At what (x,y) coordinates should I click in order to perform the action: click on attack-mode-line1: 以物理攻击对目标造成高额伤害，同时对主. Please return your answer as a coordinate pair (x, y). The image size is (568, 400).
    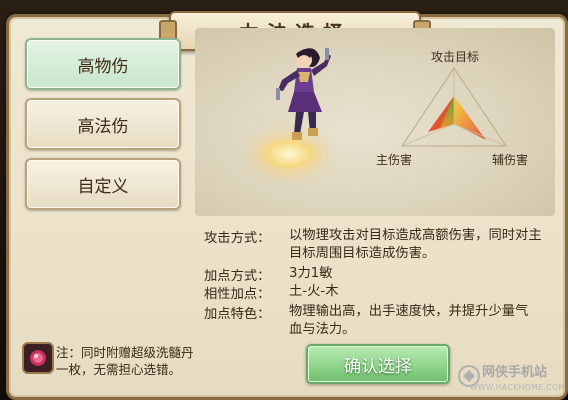
    Looking at the image, I should click on (415, 235).